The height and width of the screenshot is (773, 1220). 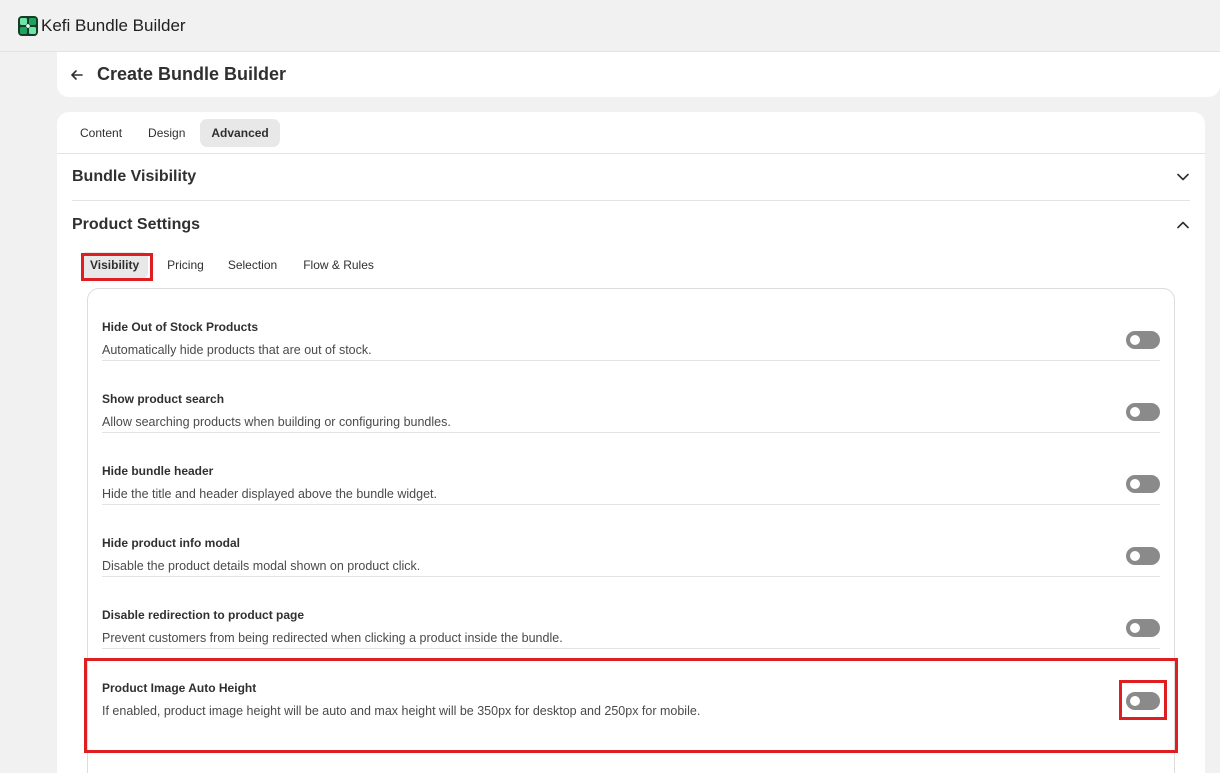 What do you see at coordinates (610, 26) in the screenshot?
I see `top-bar: Kefi Bundle Builder` at bounding box center [610, 26].